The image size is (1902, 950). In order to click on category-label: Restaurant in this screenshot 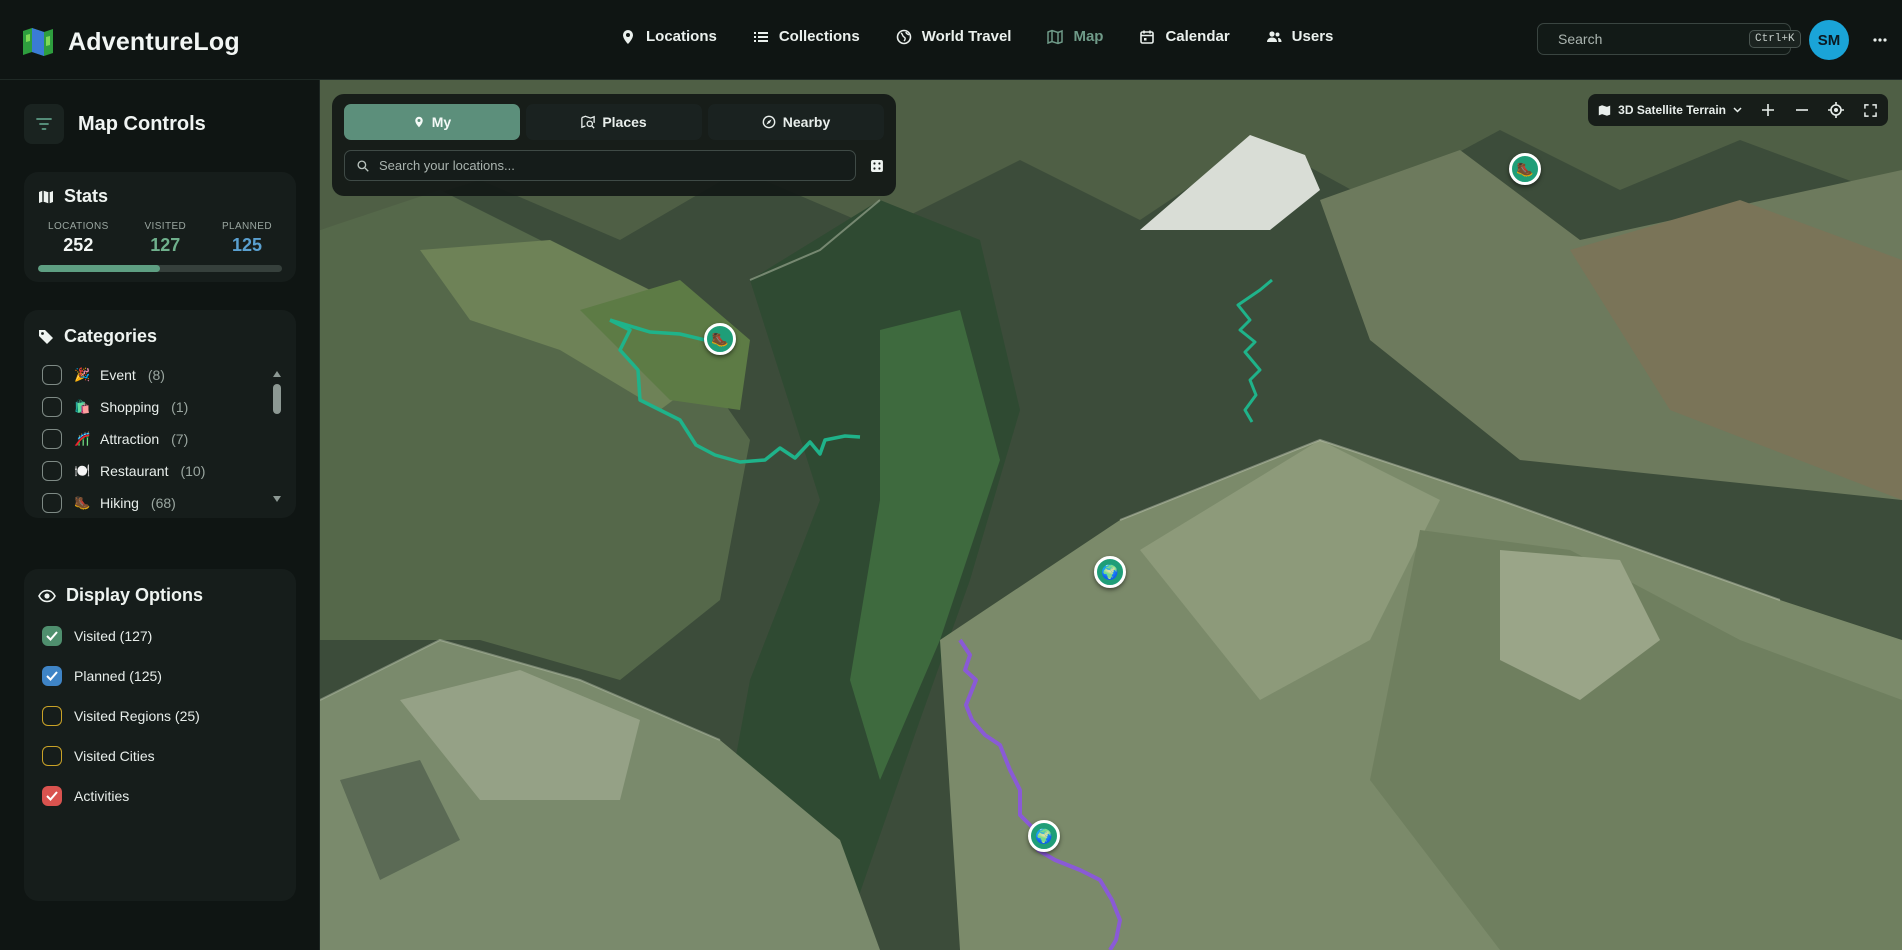, I will do `click(134, 471)`.